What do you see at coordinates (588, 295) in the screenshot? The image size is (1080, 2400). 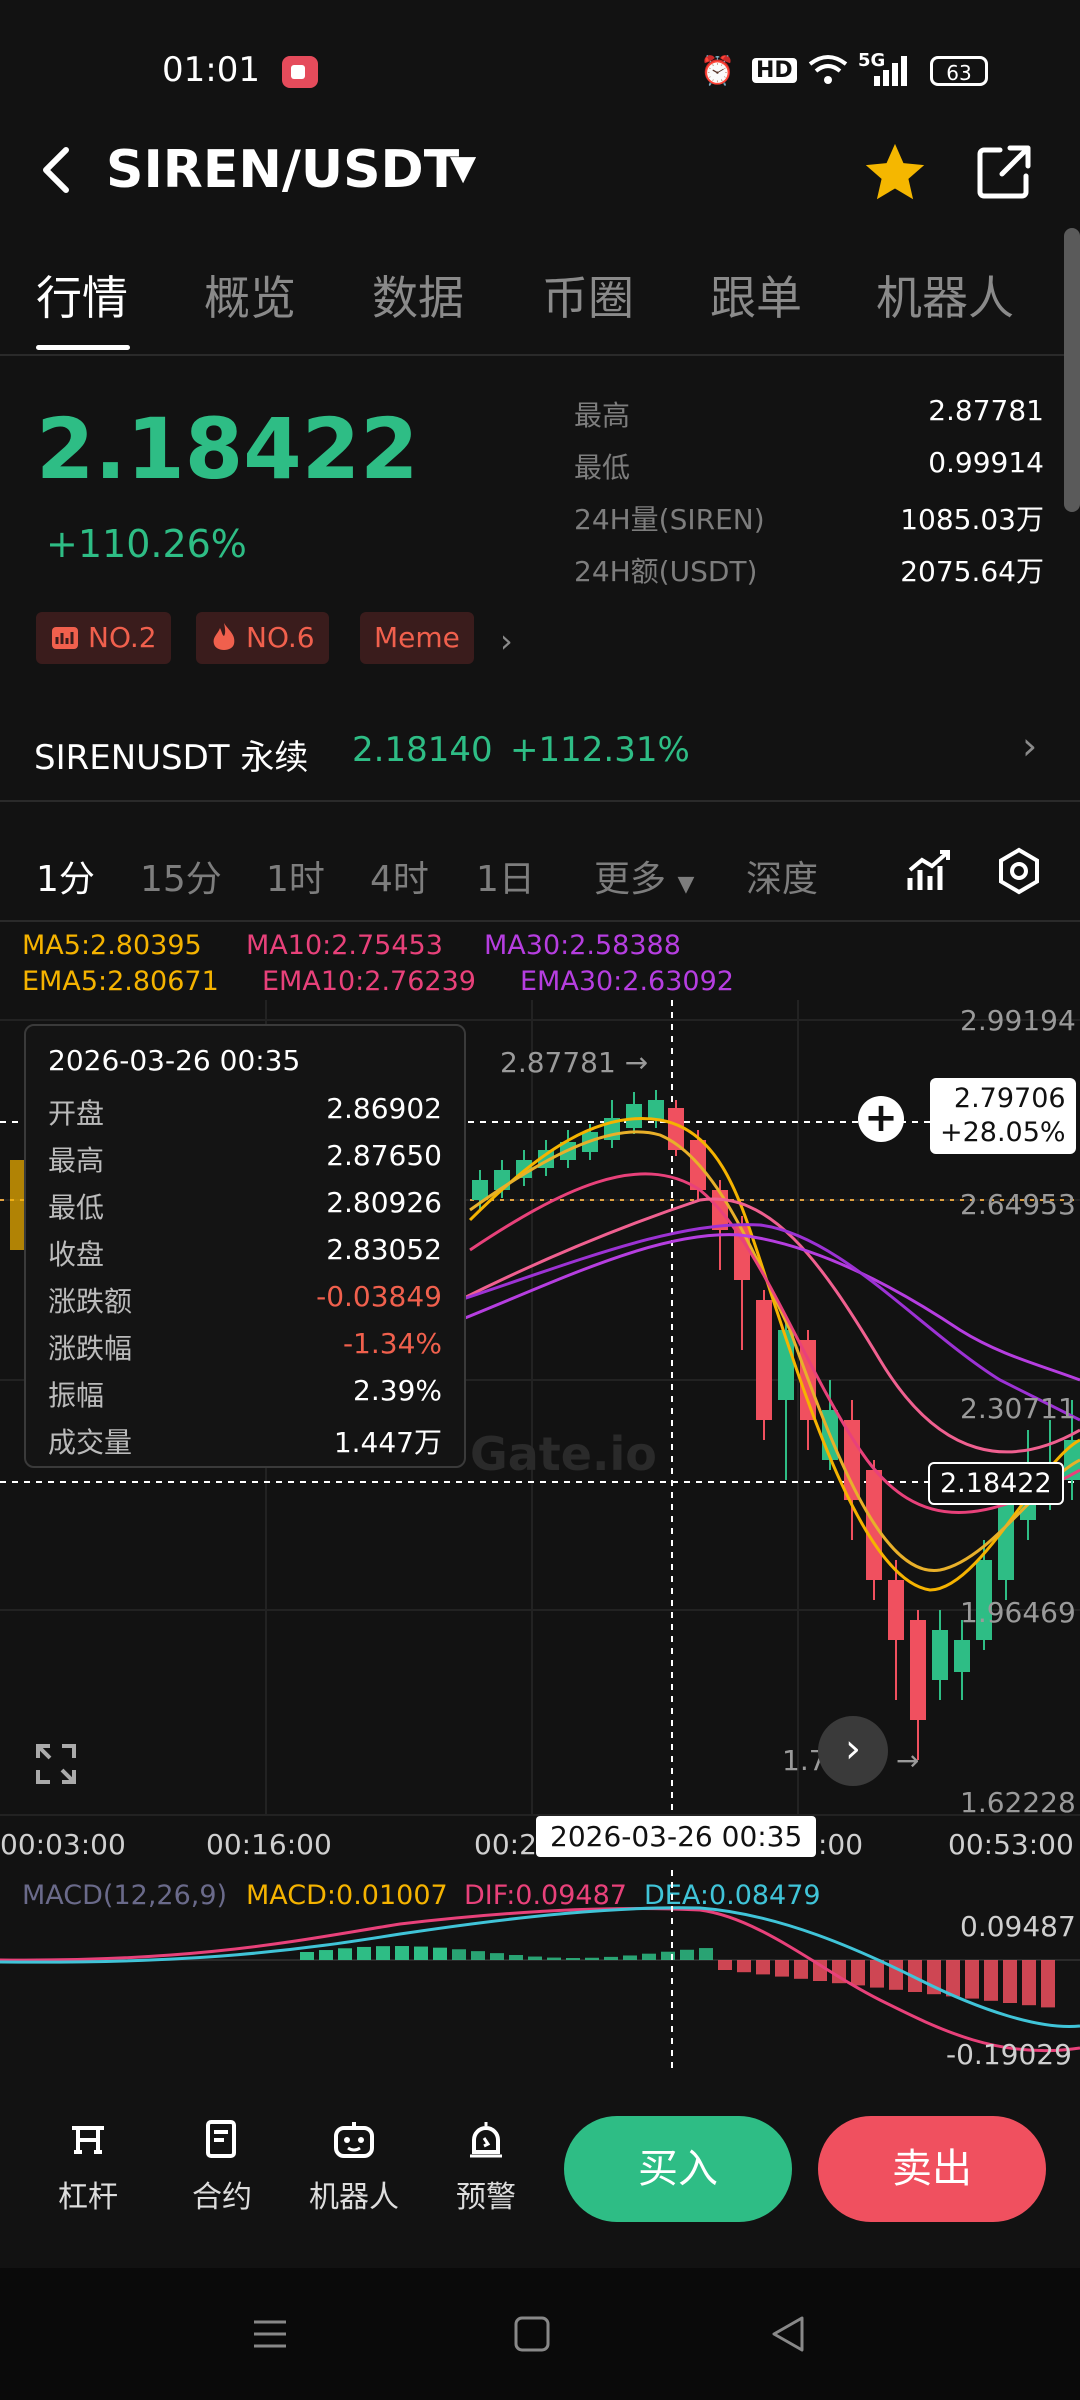 I see `tab-community: 币圈` at bounding box center [588, 295].